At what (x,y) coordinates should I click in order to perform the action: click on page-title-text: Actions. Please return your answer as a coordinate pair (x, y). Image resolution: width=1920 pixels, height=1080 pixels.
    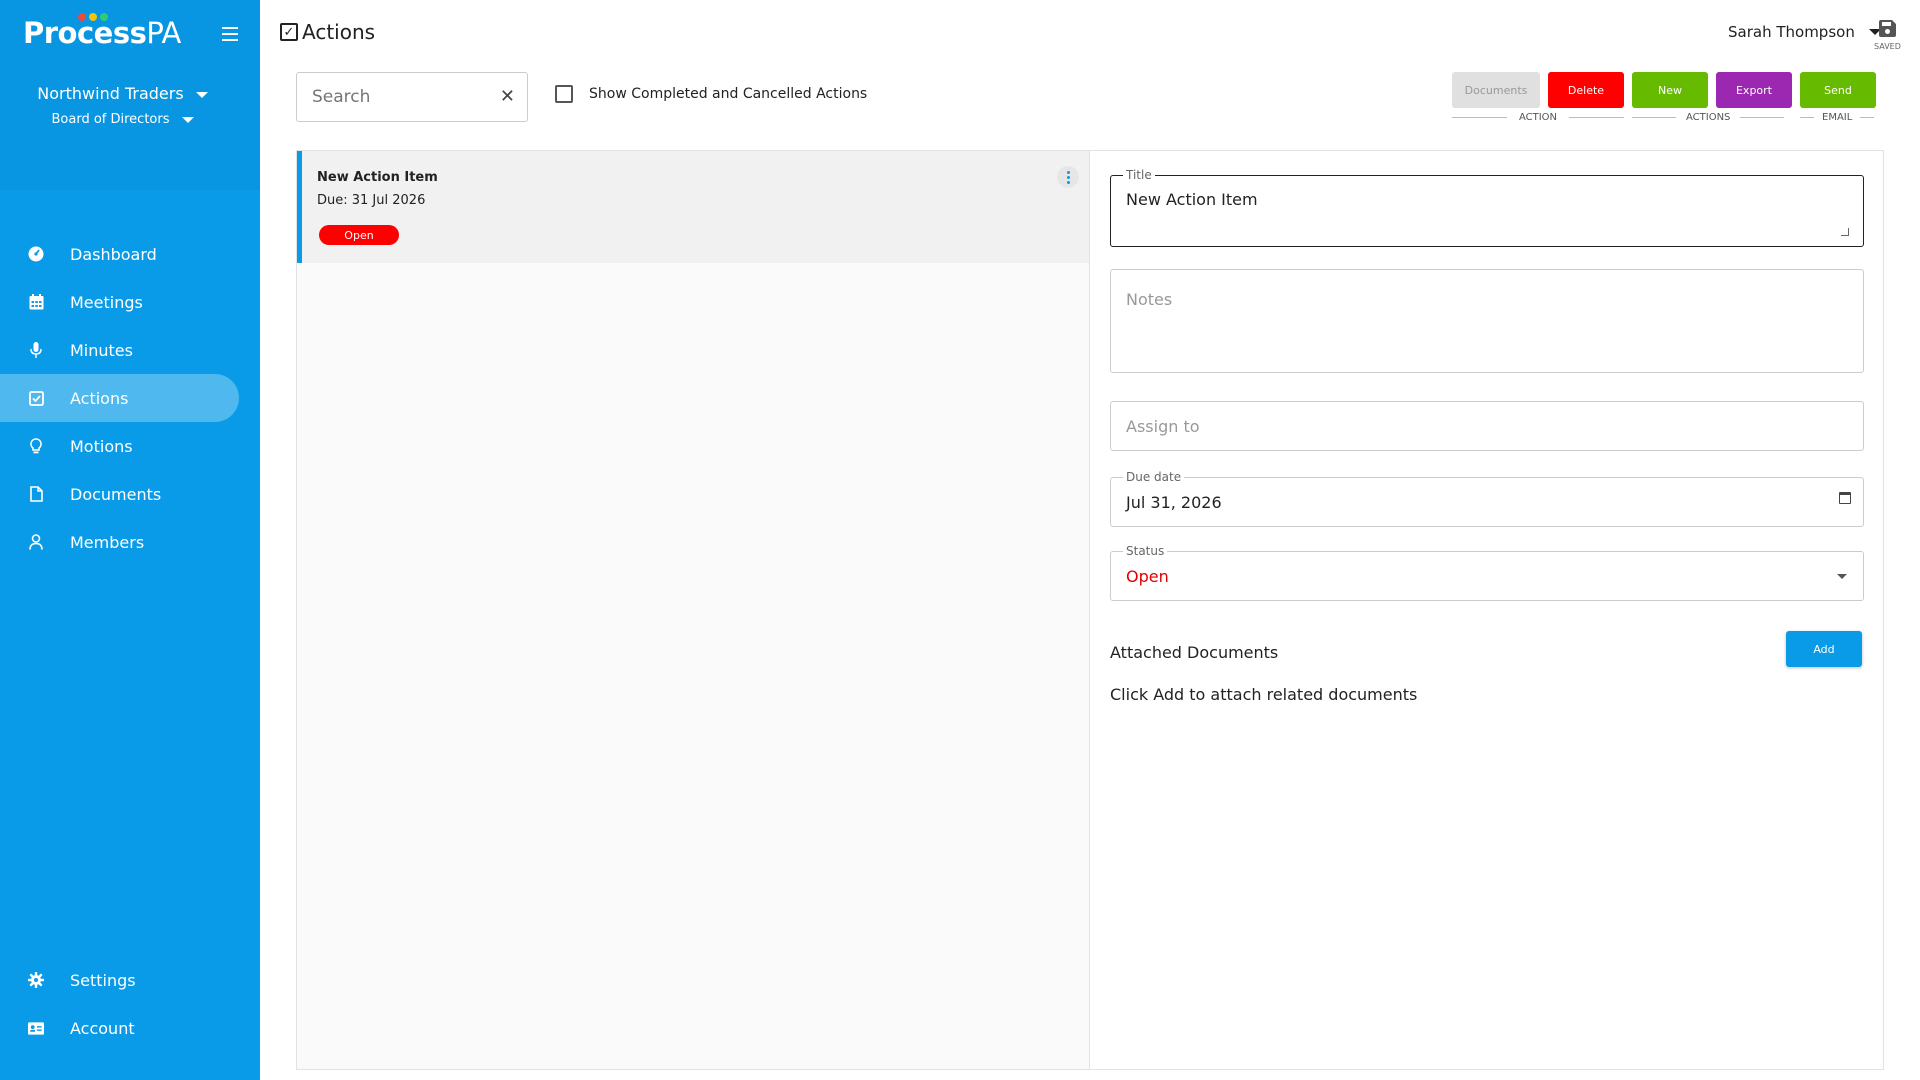
    Looking at the image, I should click on (339, 32).